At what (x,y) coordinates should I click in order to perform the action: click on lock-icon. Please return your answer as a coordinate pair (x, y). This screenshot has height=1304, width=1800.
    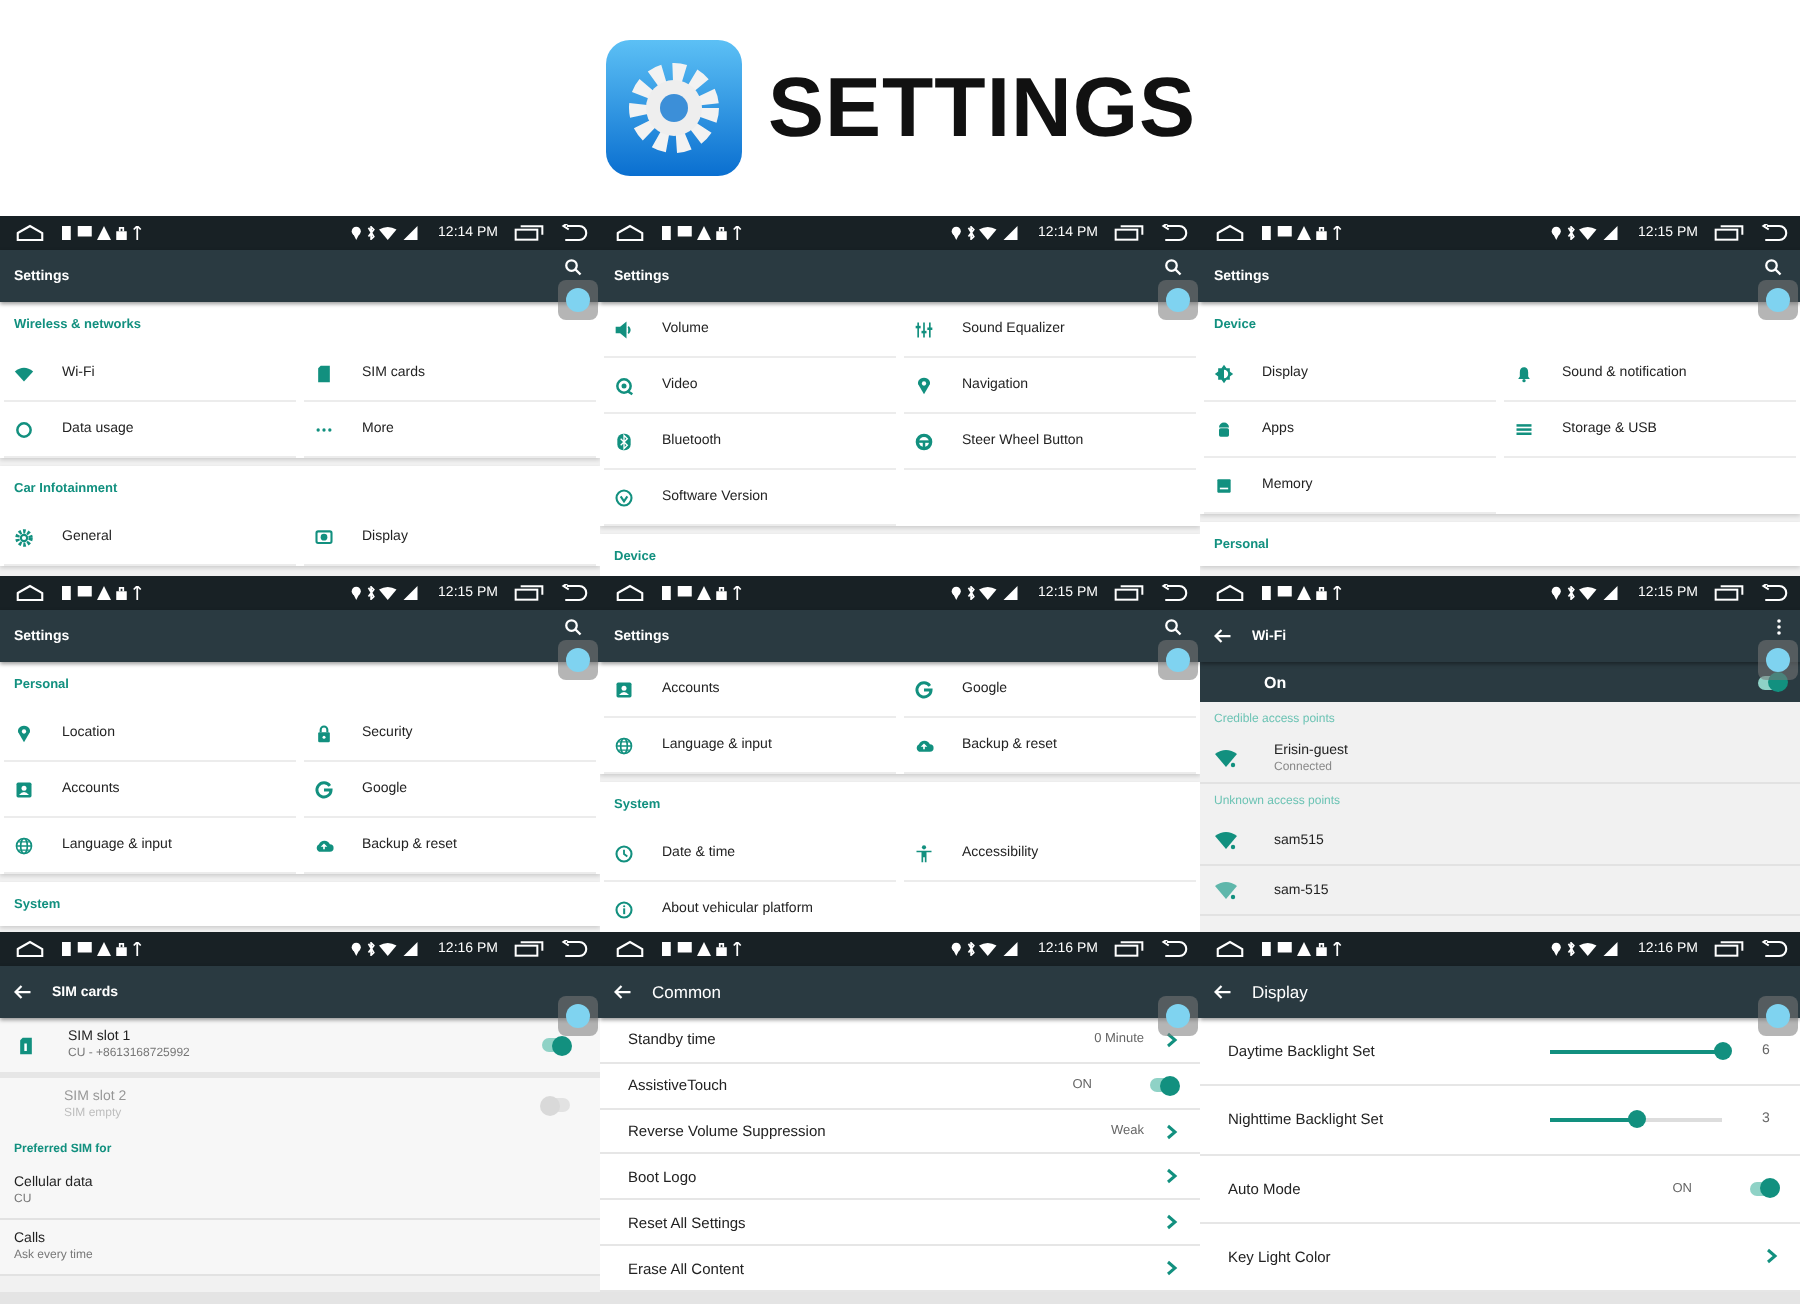
    Looking at the image, I should click on (324, 733).